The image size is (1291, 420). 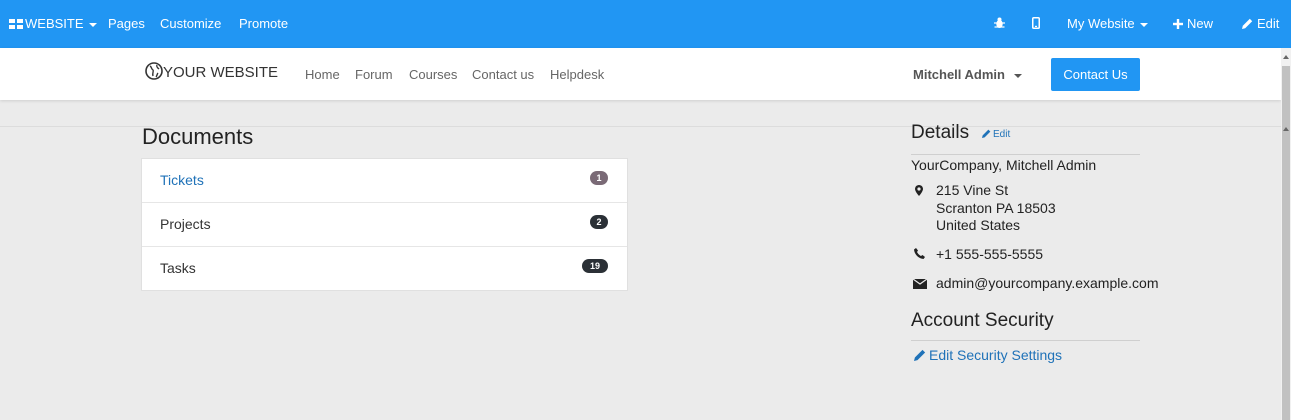 I want to click on pages-menu: Pages, so click(x=126, y=24).